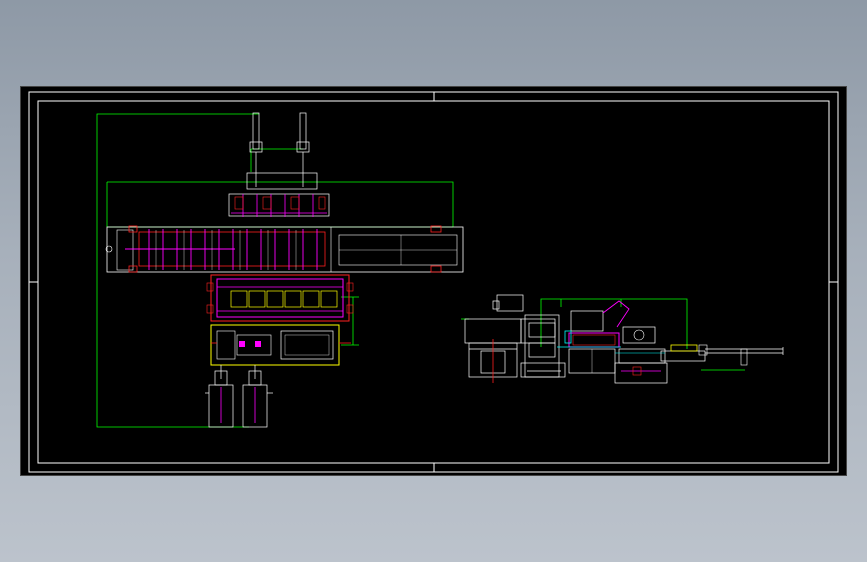 This screenshot has width=867, height=562. What do you see at coordinates (543, 346) in the screenshot?
I see `press-frame` at bounding box center [543, 346].